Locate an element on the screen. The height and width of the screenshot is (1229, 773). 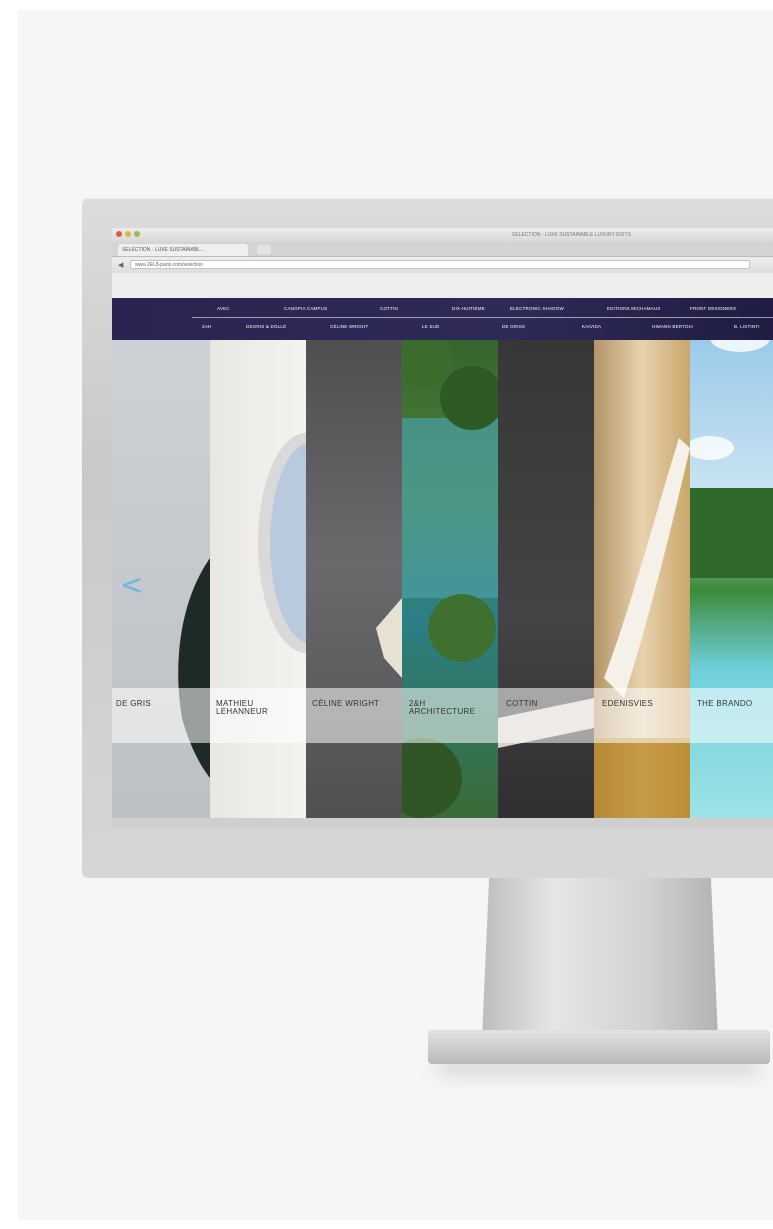
nav-item: LE SUD is located at coordinates (430, 326).